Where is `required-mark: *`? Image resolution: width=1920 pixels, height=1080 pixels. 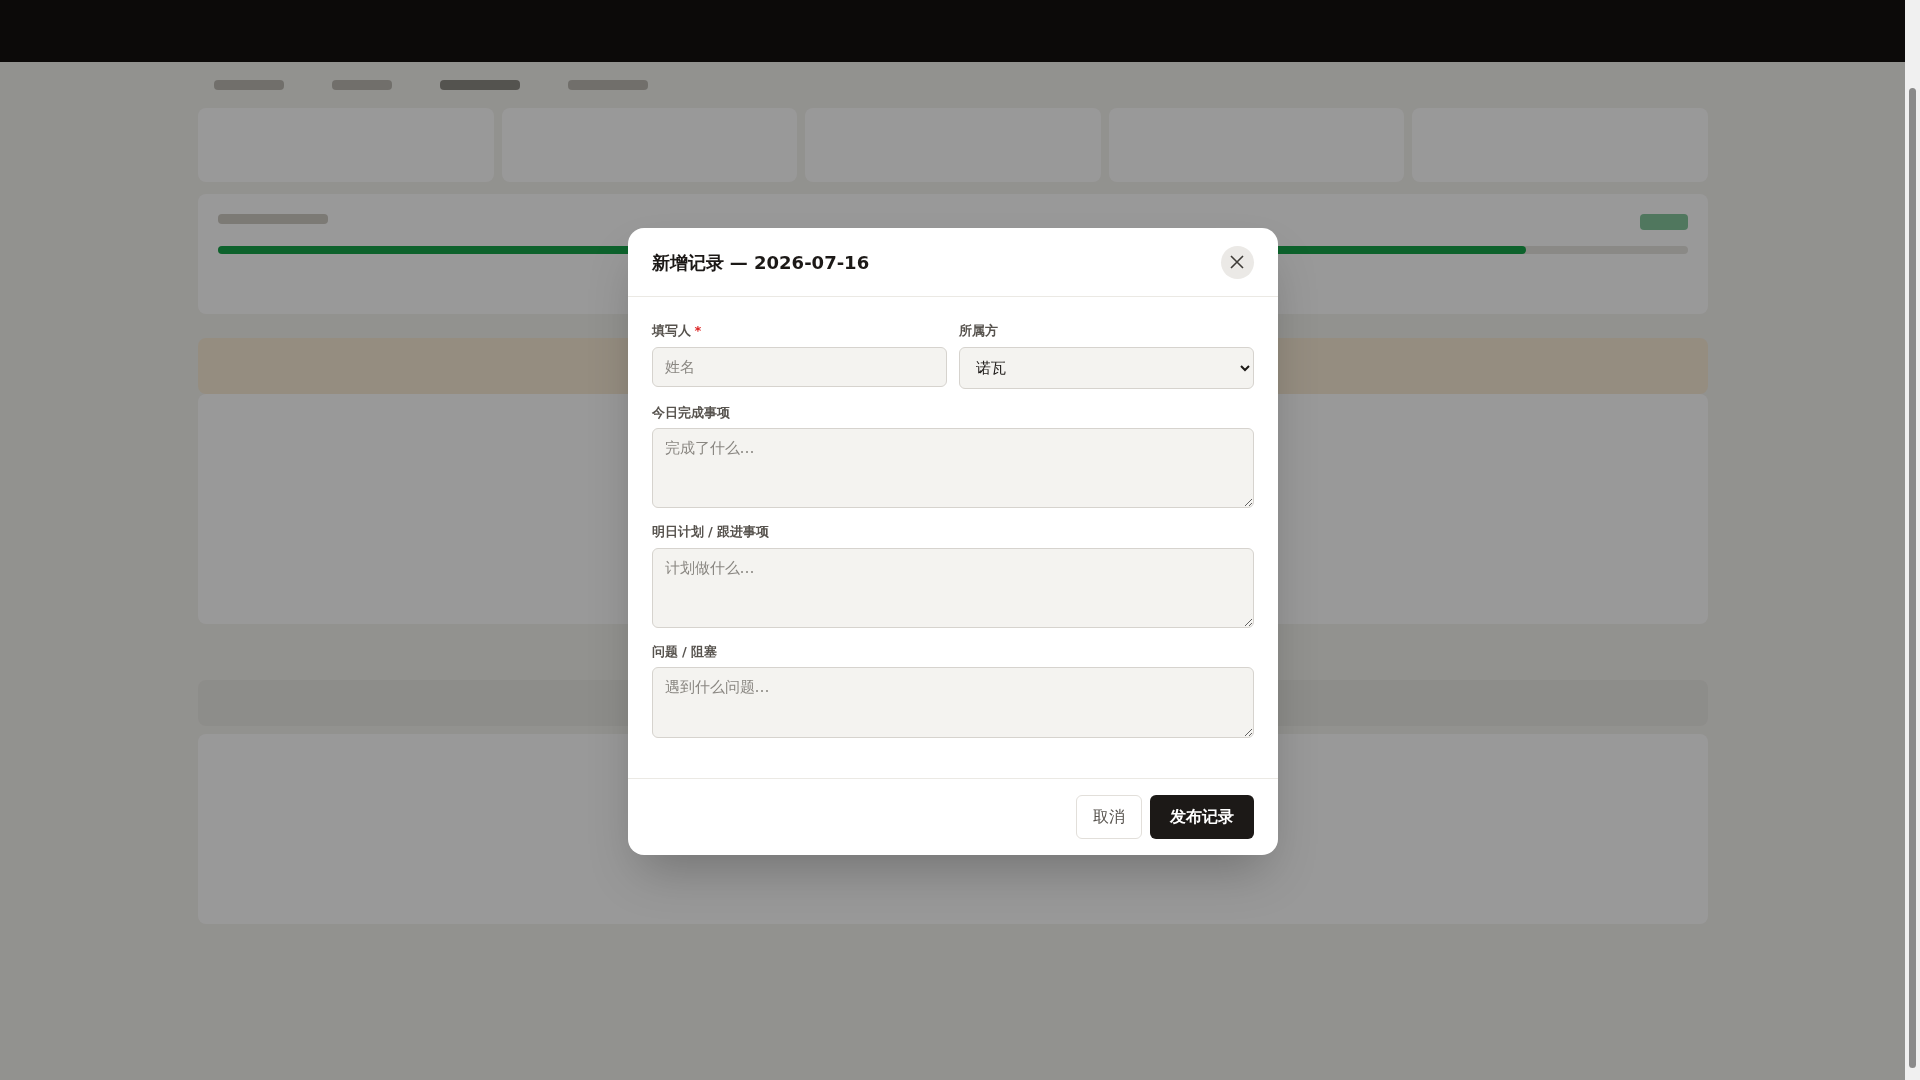
required-mark: * is located at coordinates (698, 331).